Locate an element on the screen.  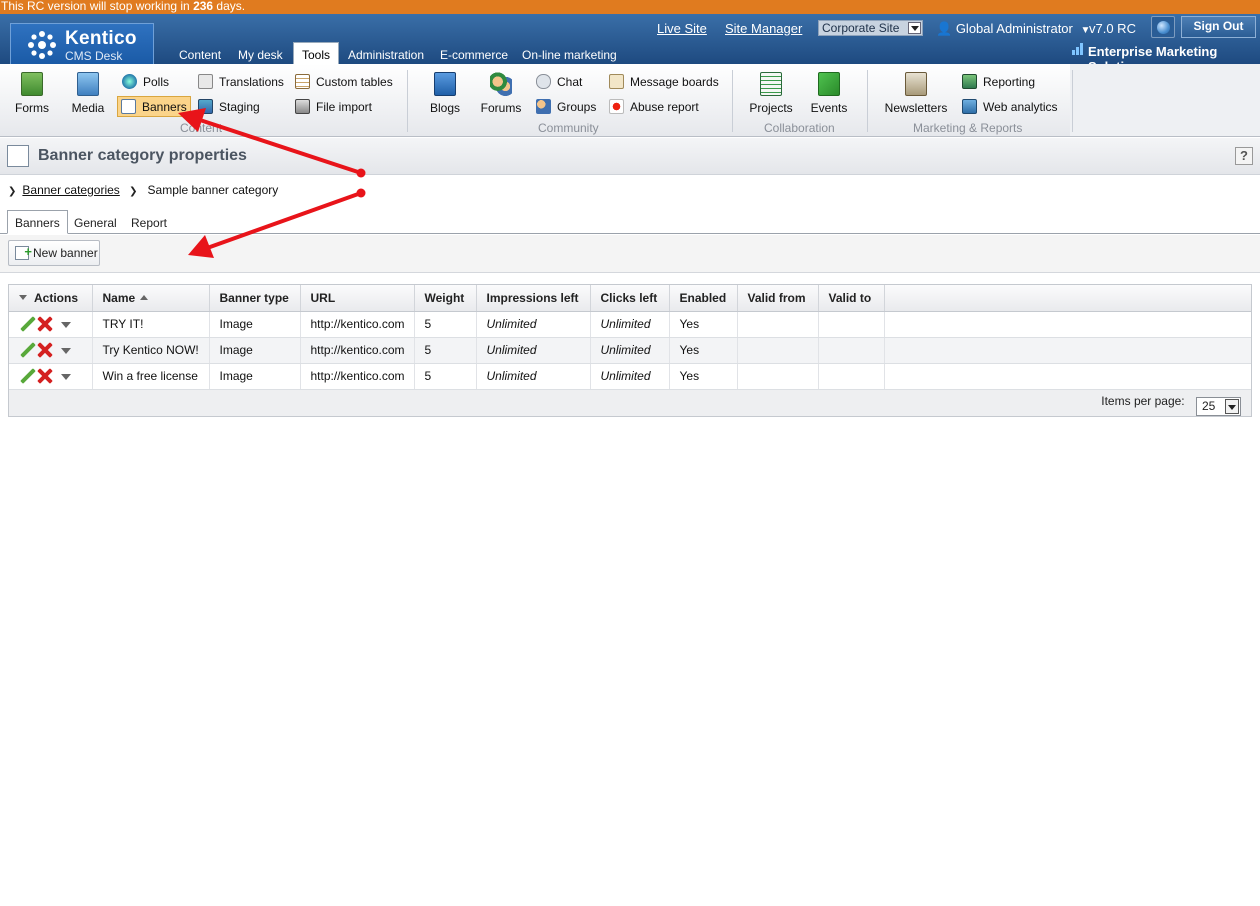
translations-button: Translations is located at coordinates (241, 81).